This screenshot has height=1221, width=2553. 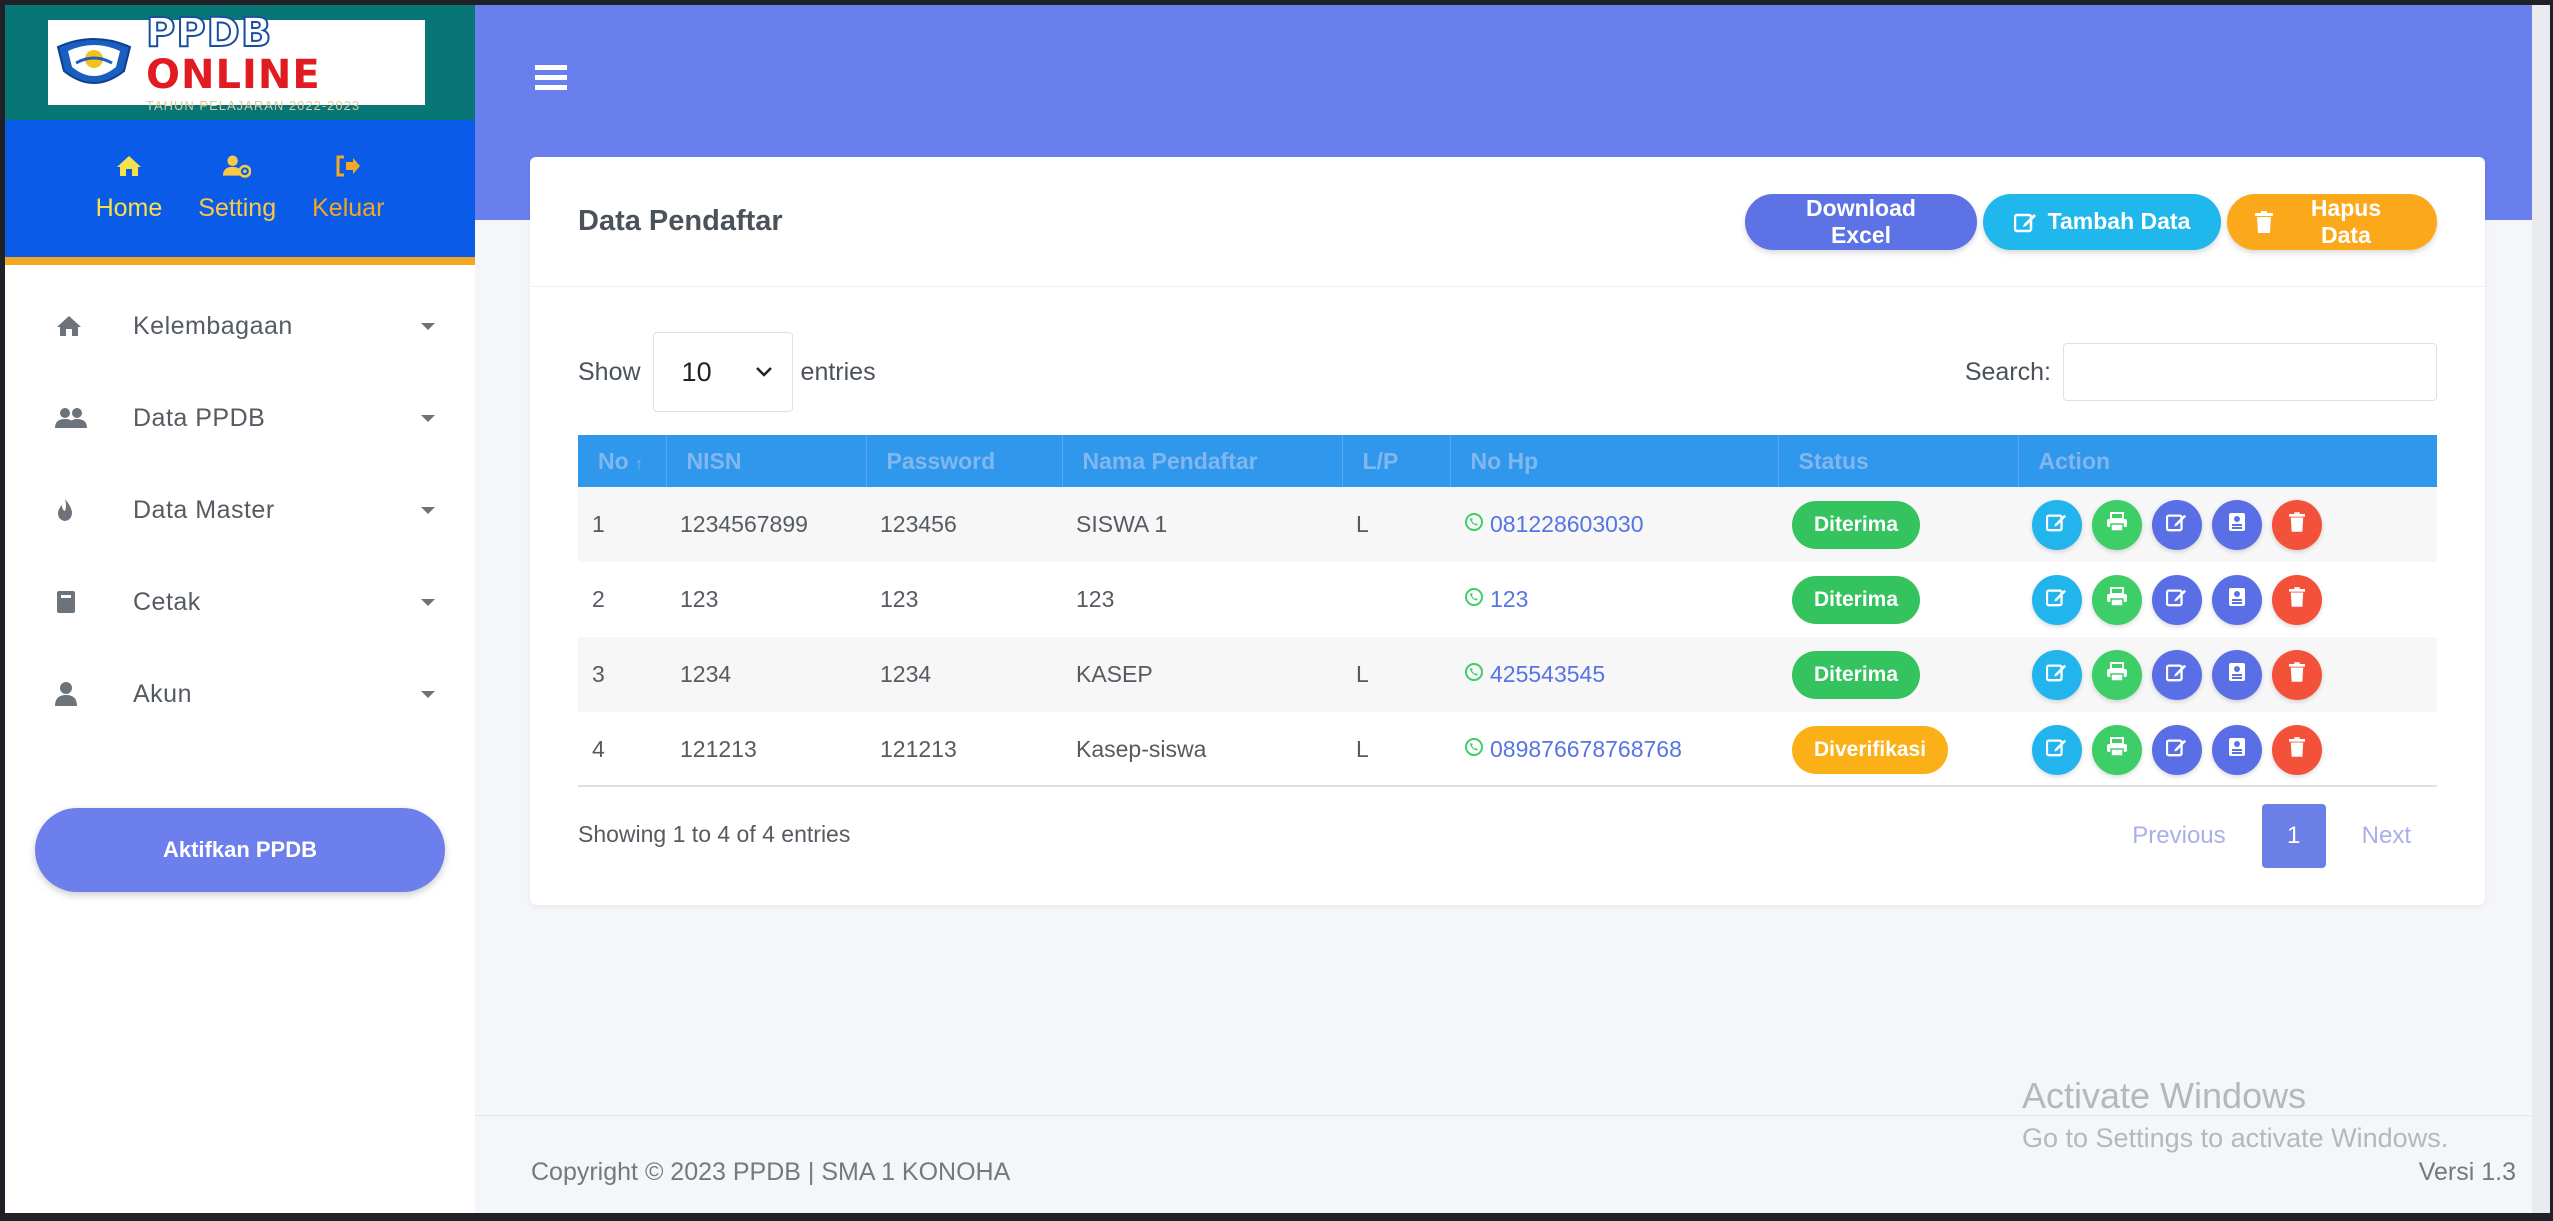 What do you see at coordinates (622, 461) in the screenshot?
I see `column-header-no: No ↑` at bounding box center [622, 461].